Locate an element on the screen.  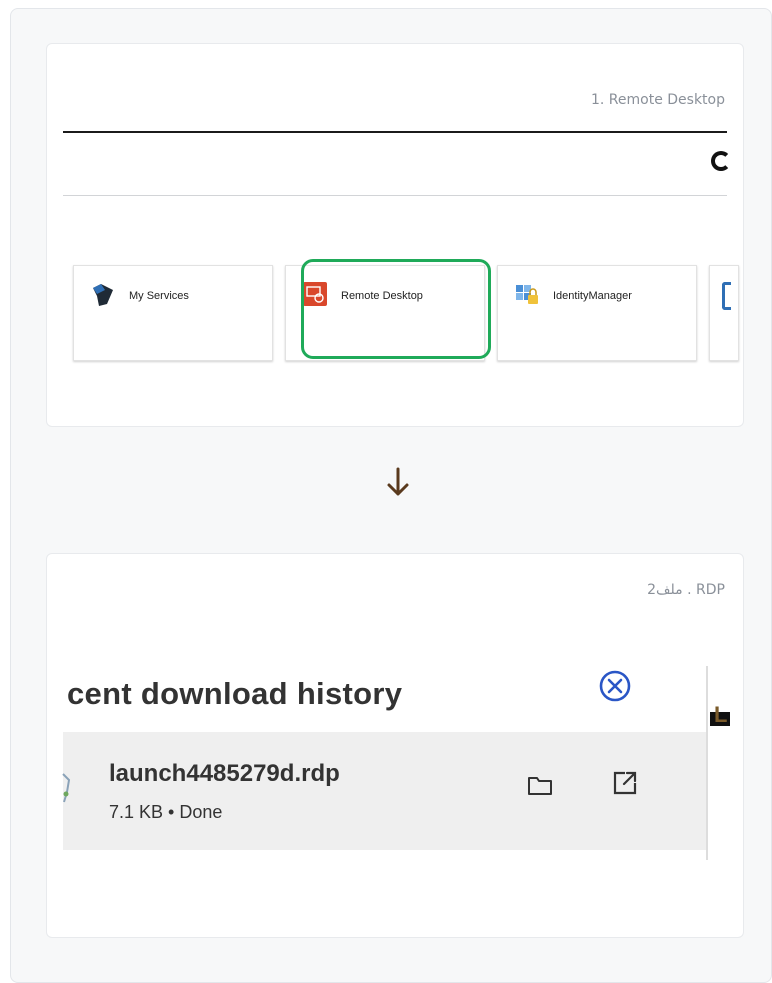
folder-icon is located at coordinates (540, 785).